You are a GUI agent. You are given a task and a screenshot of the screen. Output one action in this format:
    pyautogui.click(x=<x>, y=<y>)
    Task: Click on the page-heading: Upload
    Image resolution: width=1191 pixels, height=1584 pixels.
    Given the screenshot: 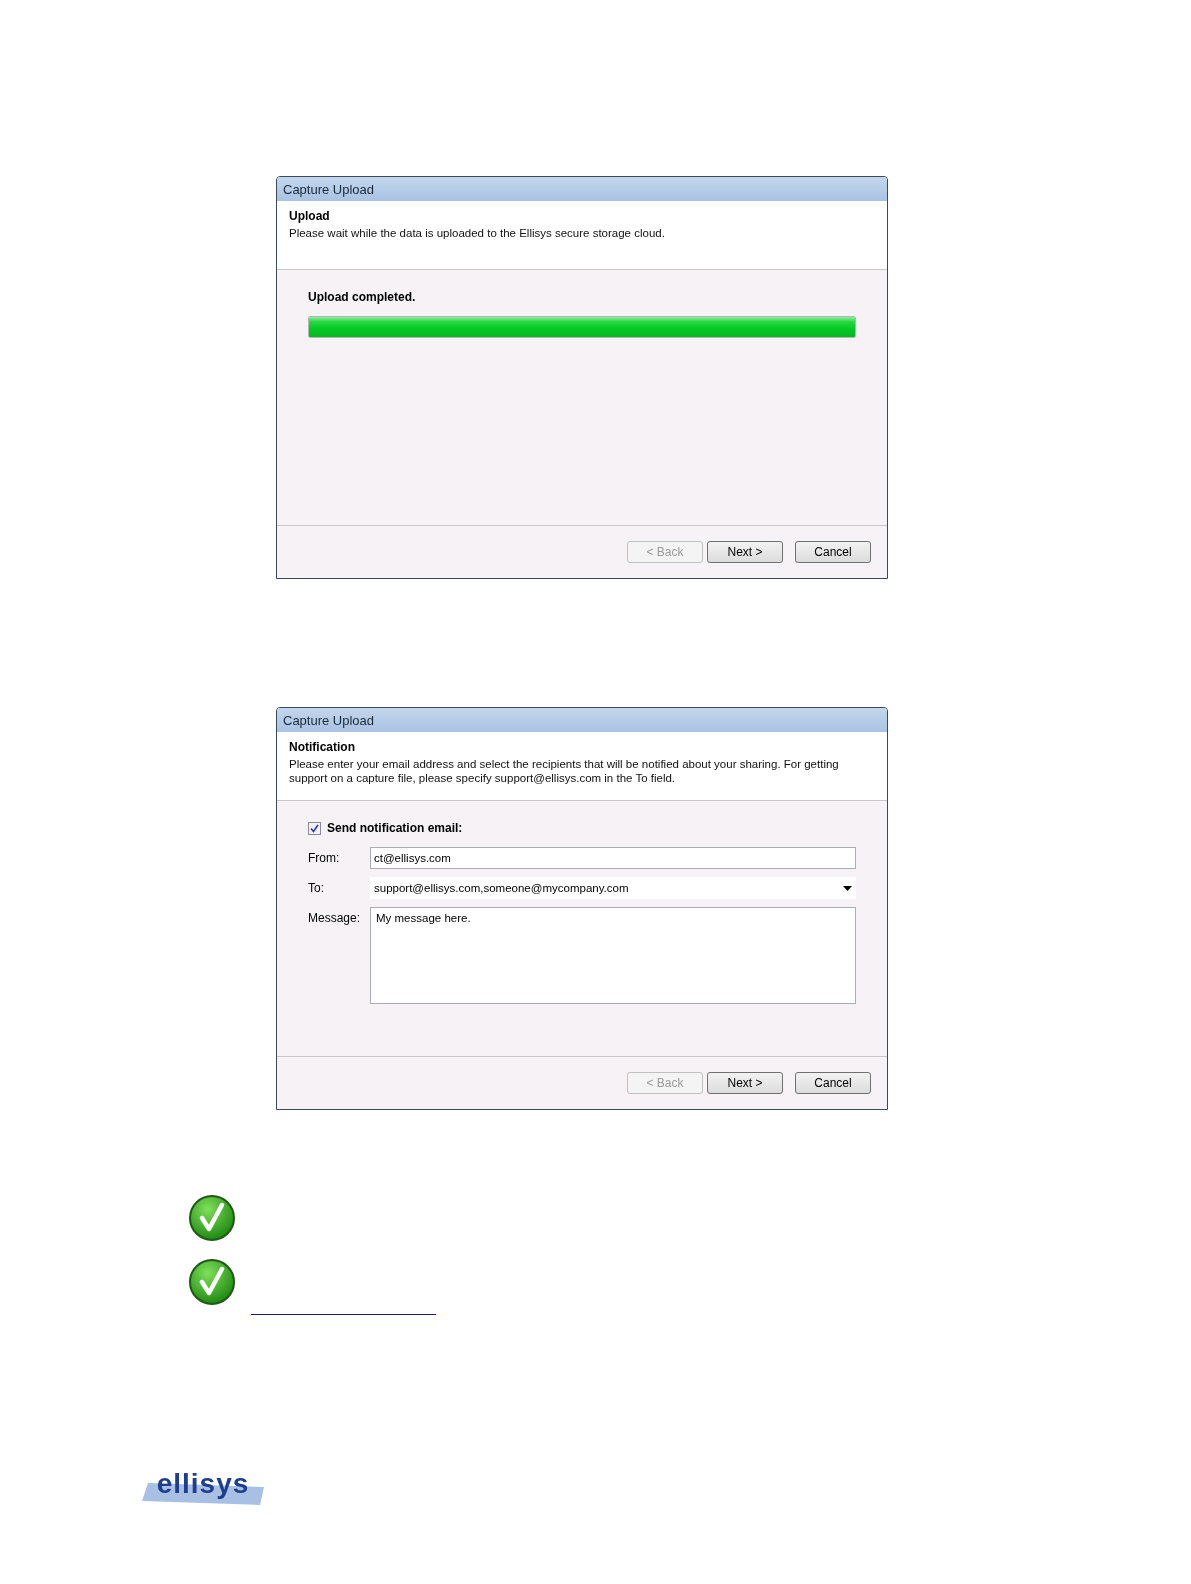 What is the action you would take?
    pyautogui.click(x=310, y=216)
    